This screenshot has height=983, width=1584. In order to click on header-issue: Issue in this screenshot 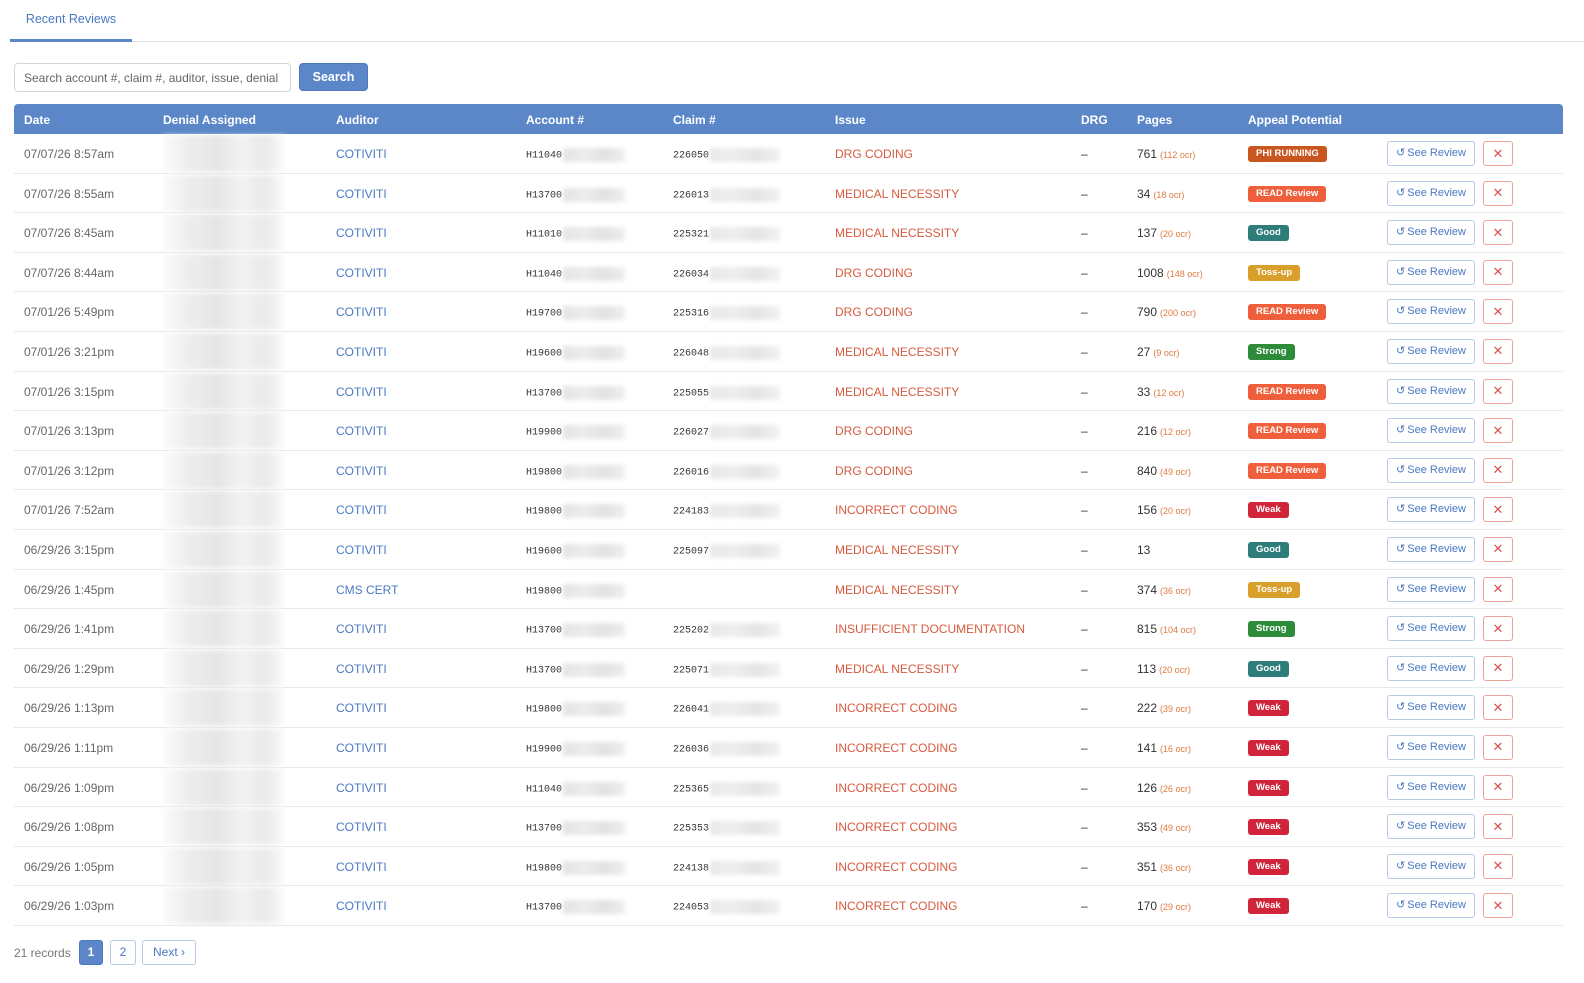, I will do `click(850, 120)`.